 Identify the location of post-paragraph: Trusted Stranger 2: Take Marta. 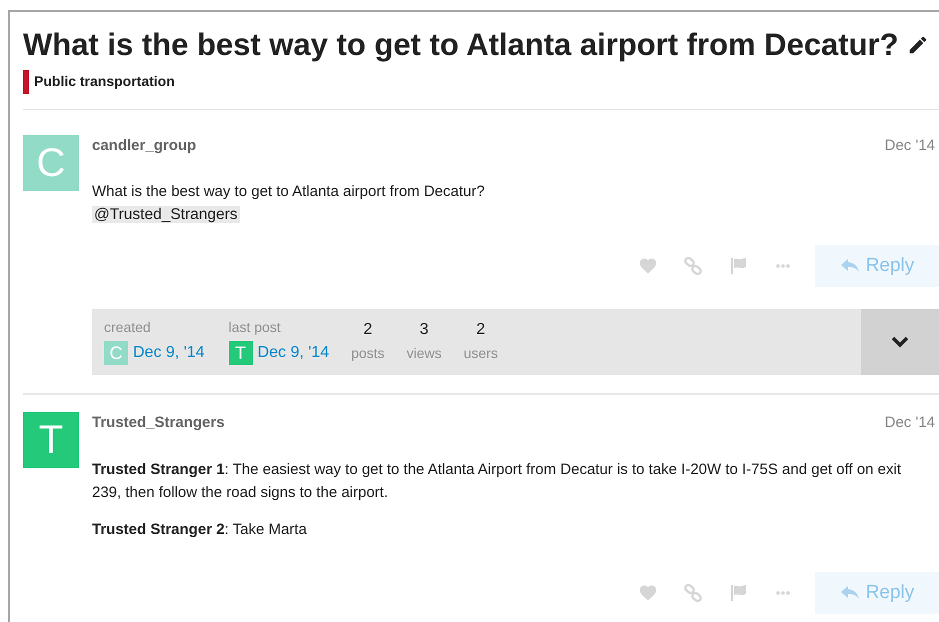
(200, 530).